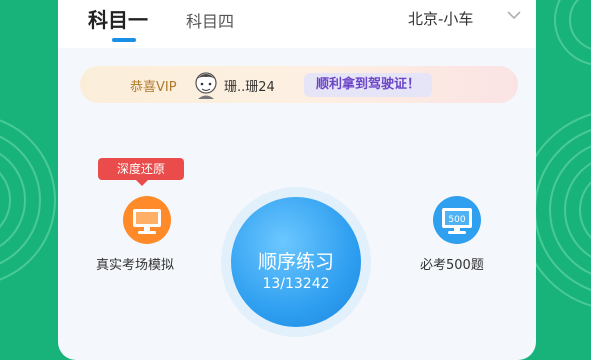  Describe the element at coordinates (124, 40) in the screenshot. I see `active-tab-indicator` at that location.